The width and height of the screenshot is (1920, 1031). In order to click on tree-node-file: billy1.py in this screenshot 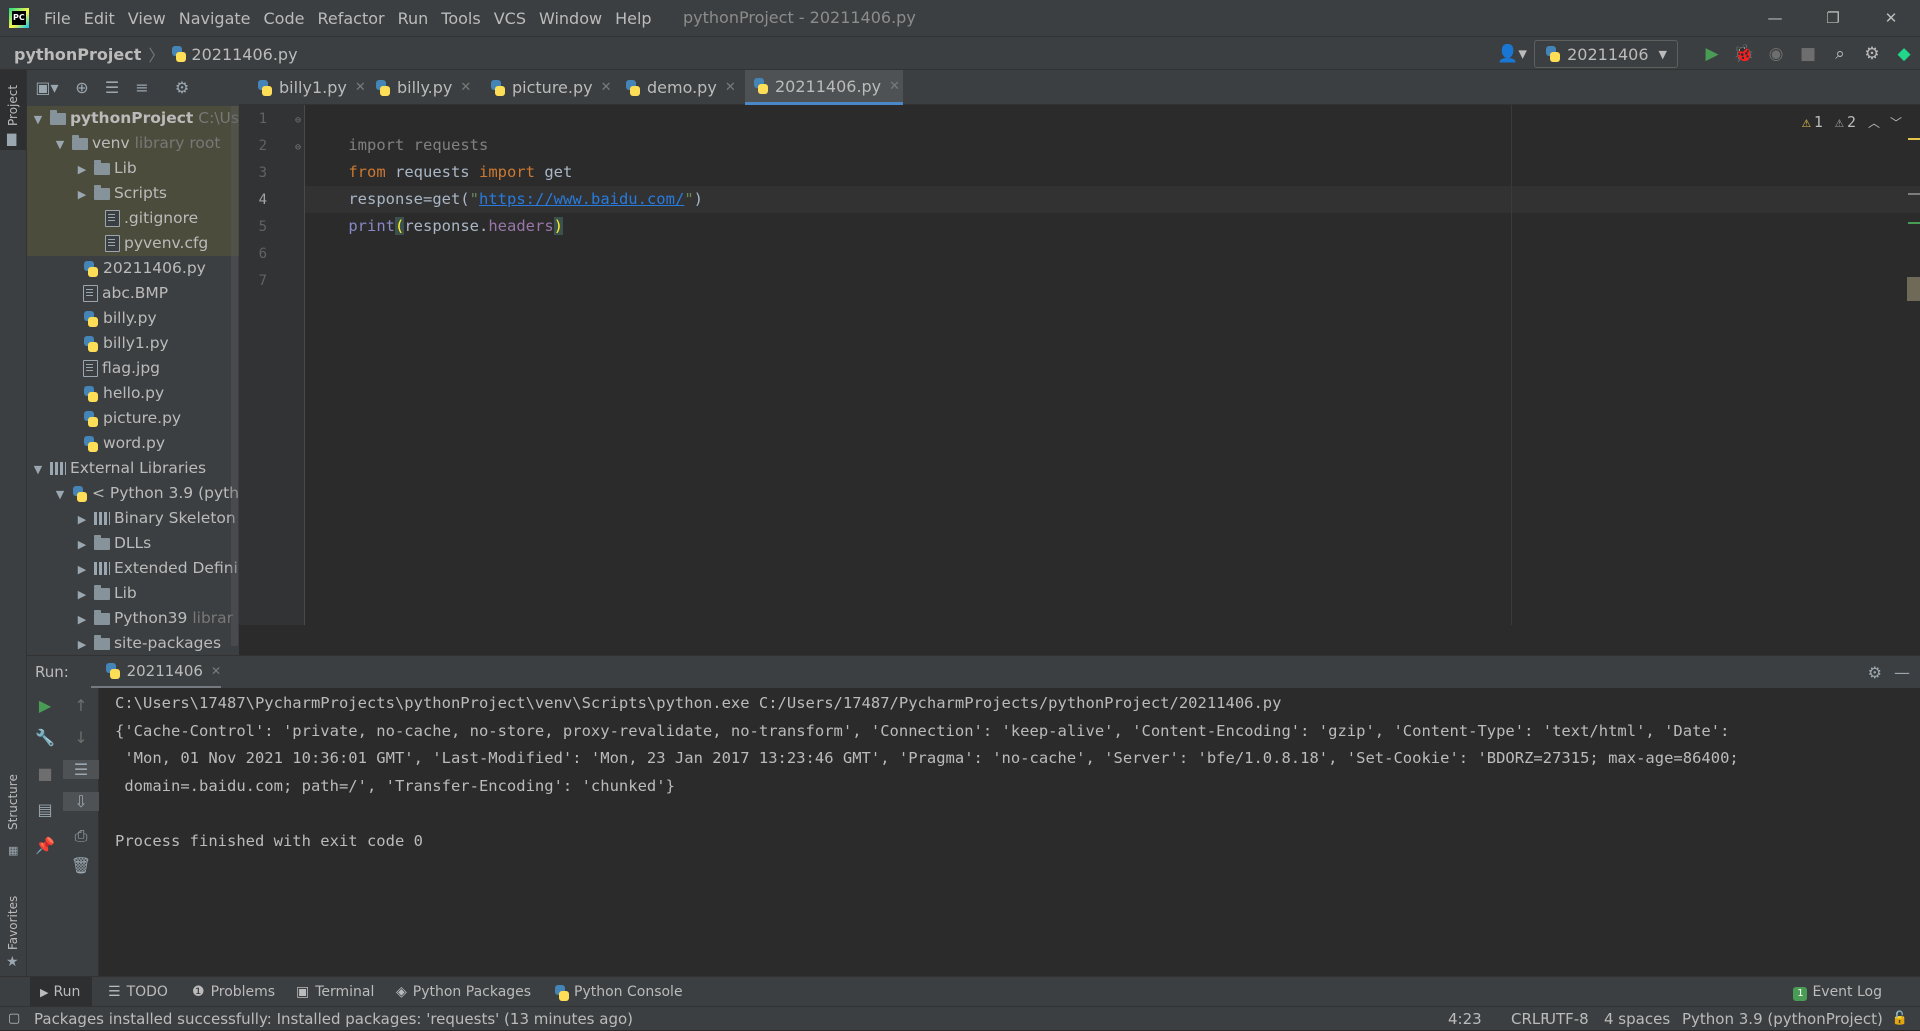, I will do `click(133, 343)`.